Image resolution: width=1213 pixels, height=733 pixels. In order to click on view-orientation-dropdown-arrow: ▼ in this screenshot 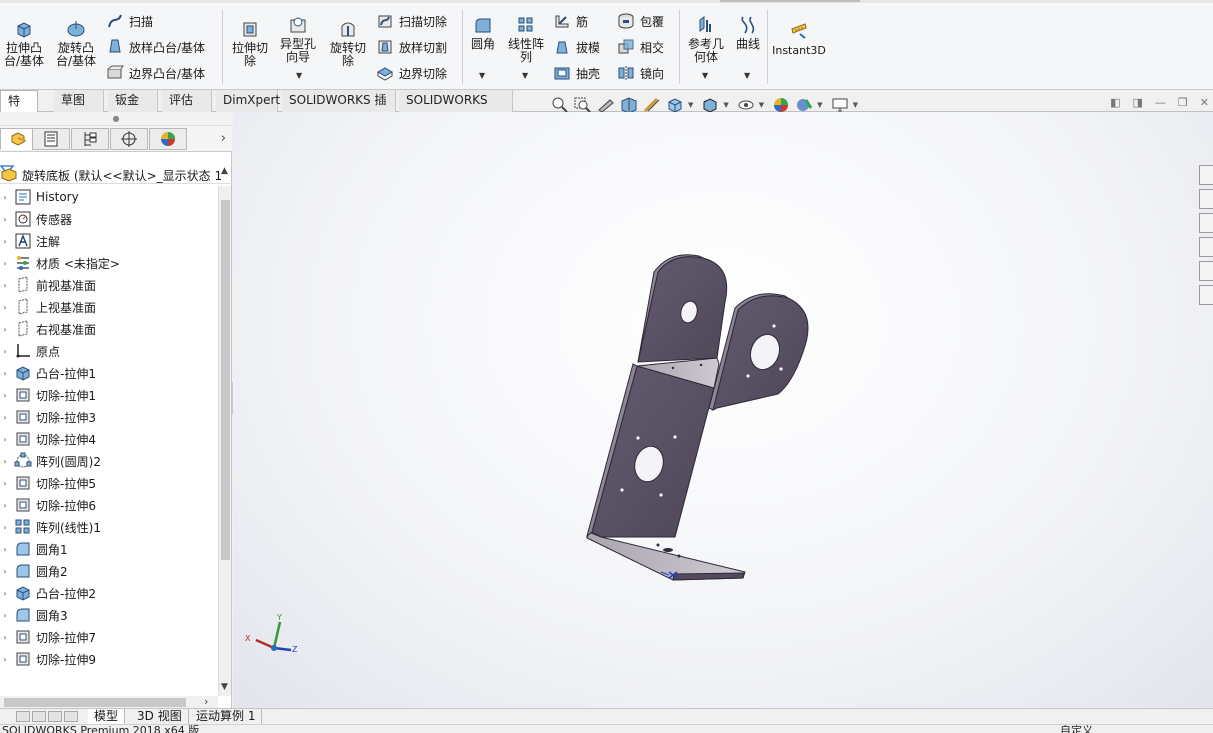, I will do `click(690, 105)`.